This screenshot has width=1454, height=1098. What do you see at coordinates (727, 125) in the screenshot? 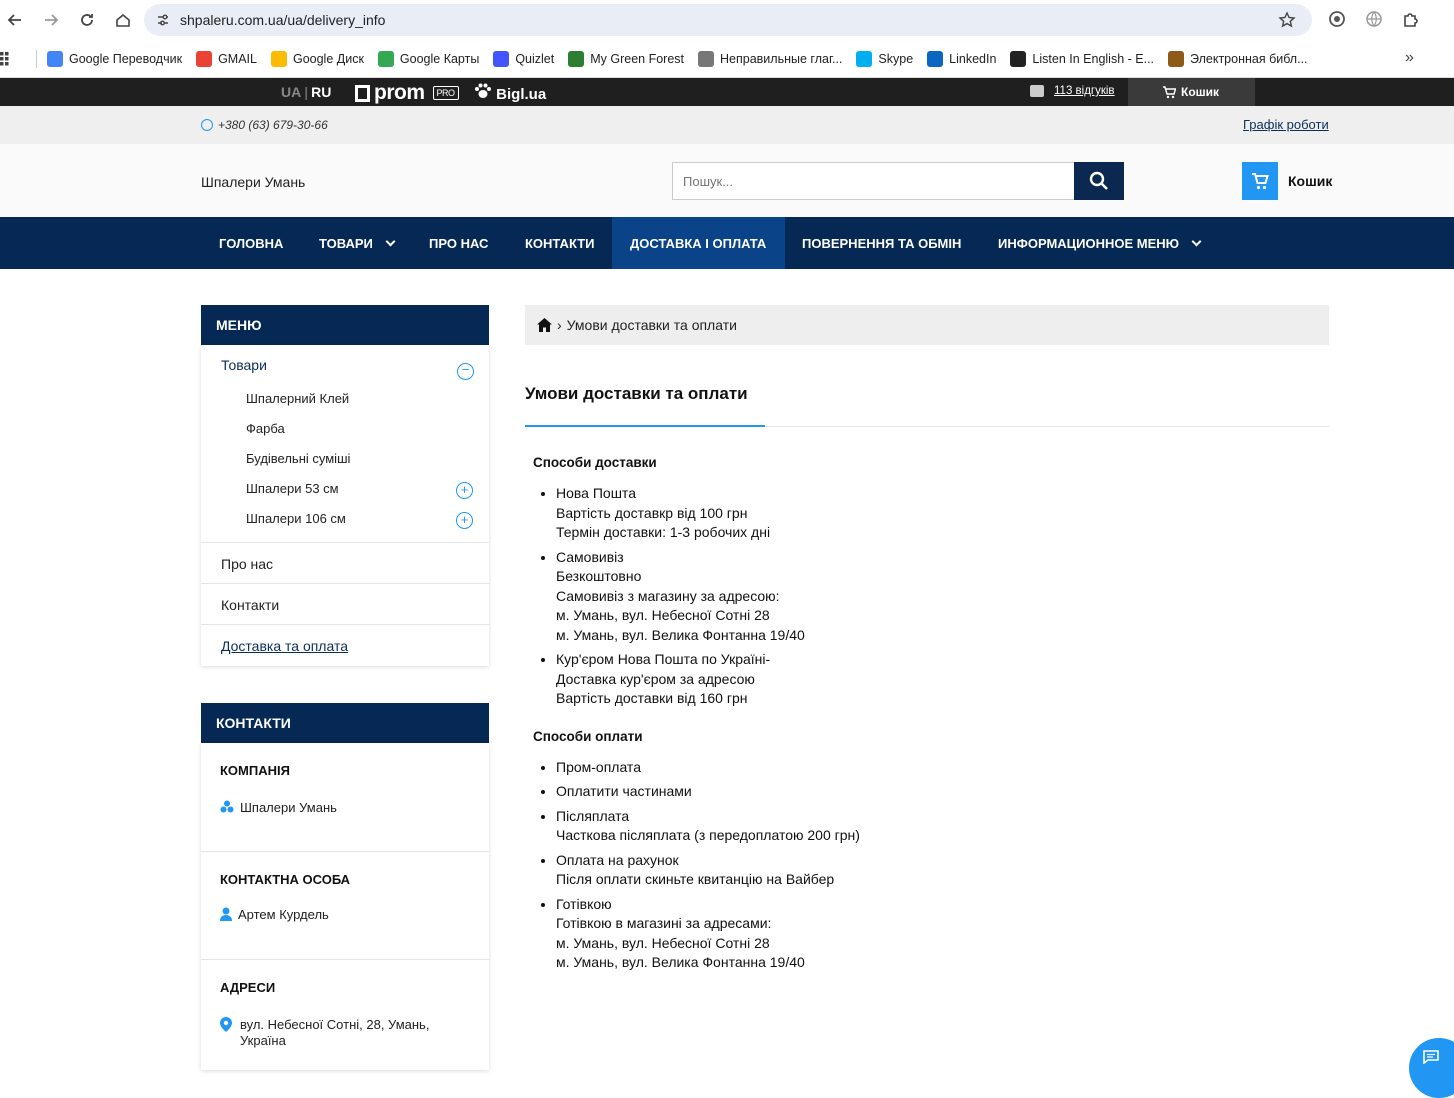
I see `contact-bar: +380 (63) 679-30-66 Графік роботи` at bounding box center [727, 125].